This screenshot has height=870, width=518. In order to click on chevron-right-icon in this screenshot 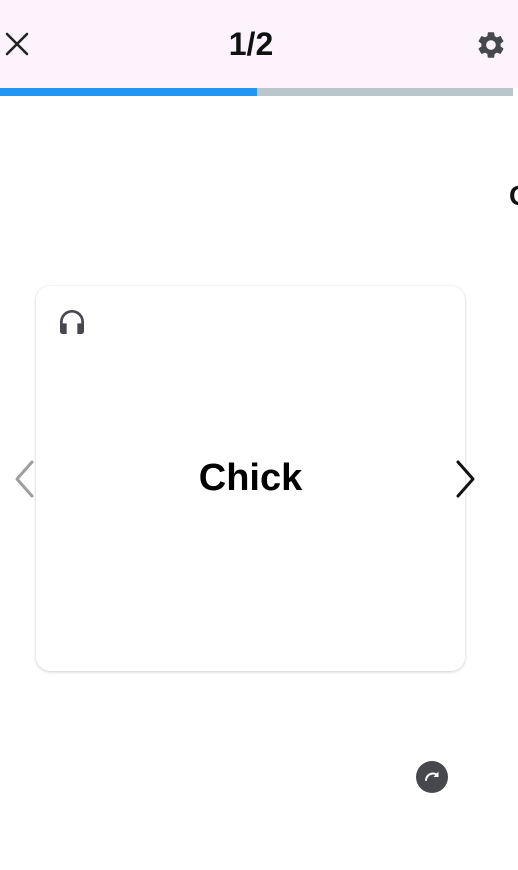, I will do `click(465, 479)`.